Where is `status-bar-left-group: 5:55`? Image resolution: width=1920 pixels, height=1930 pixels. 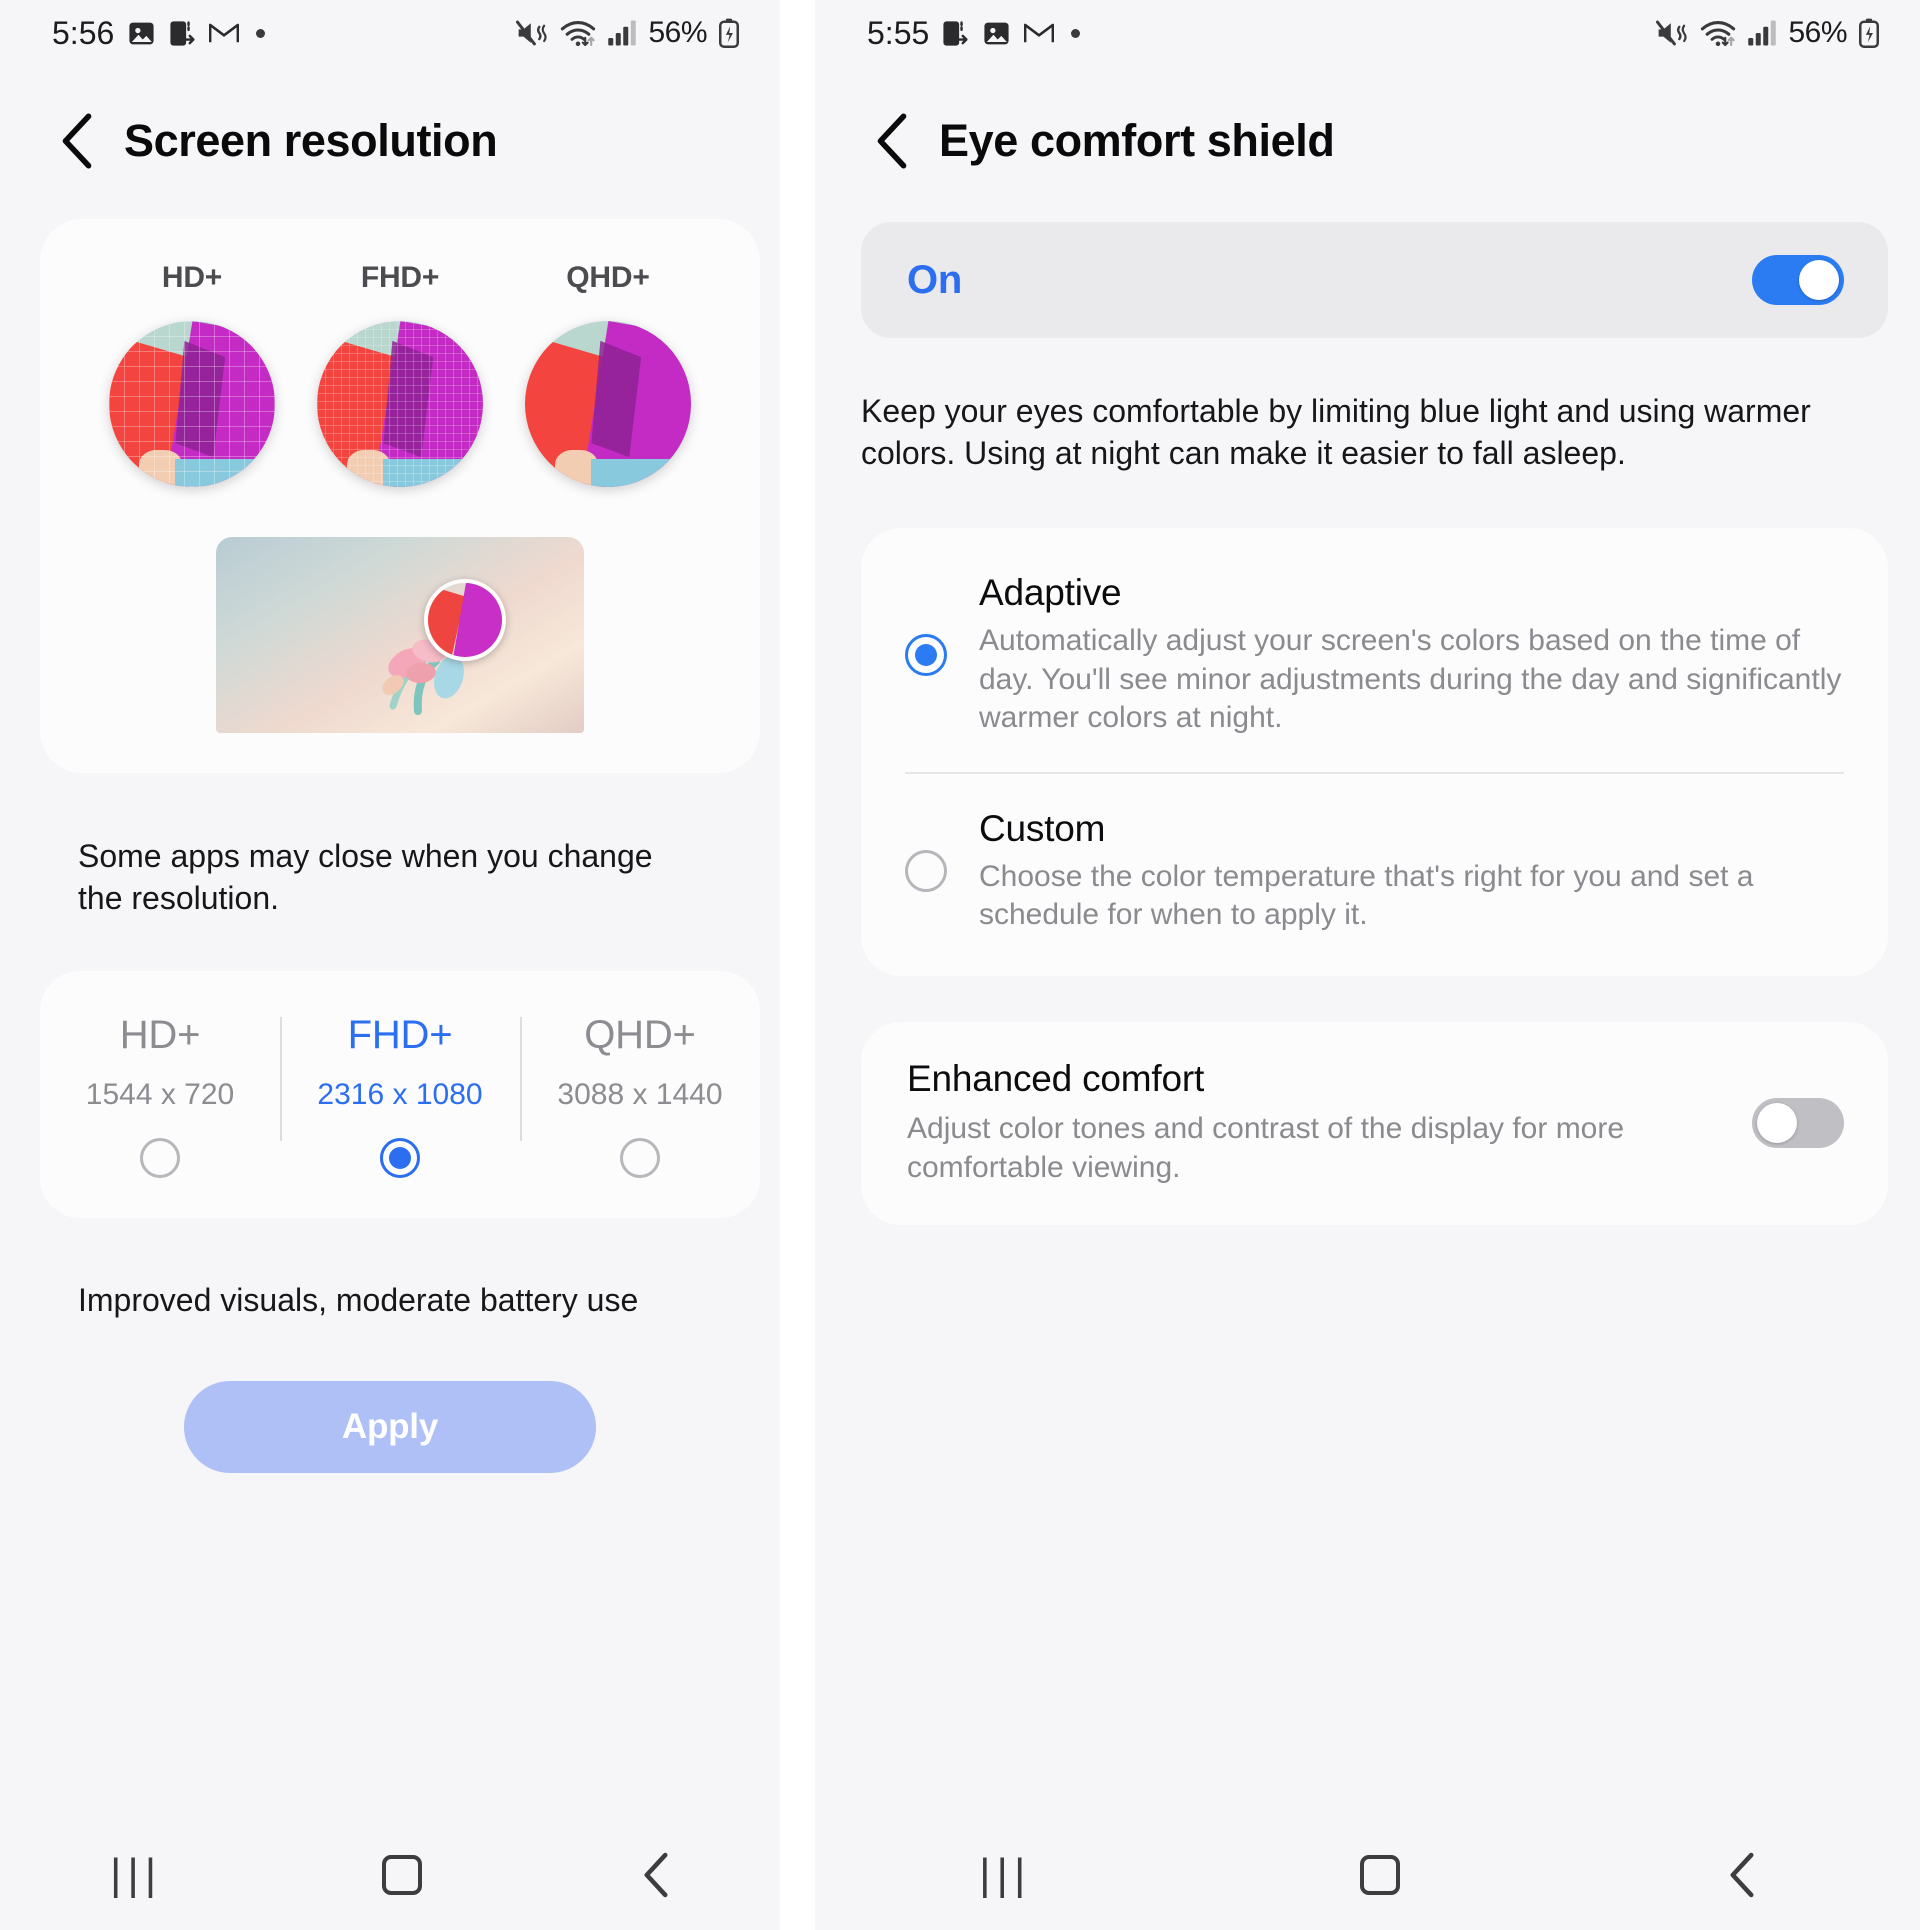 status-bar-left-group: 5:55 is located at coordinates (974, 33).